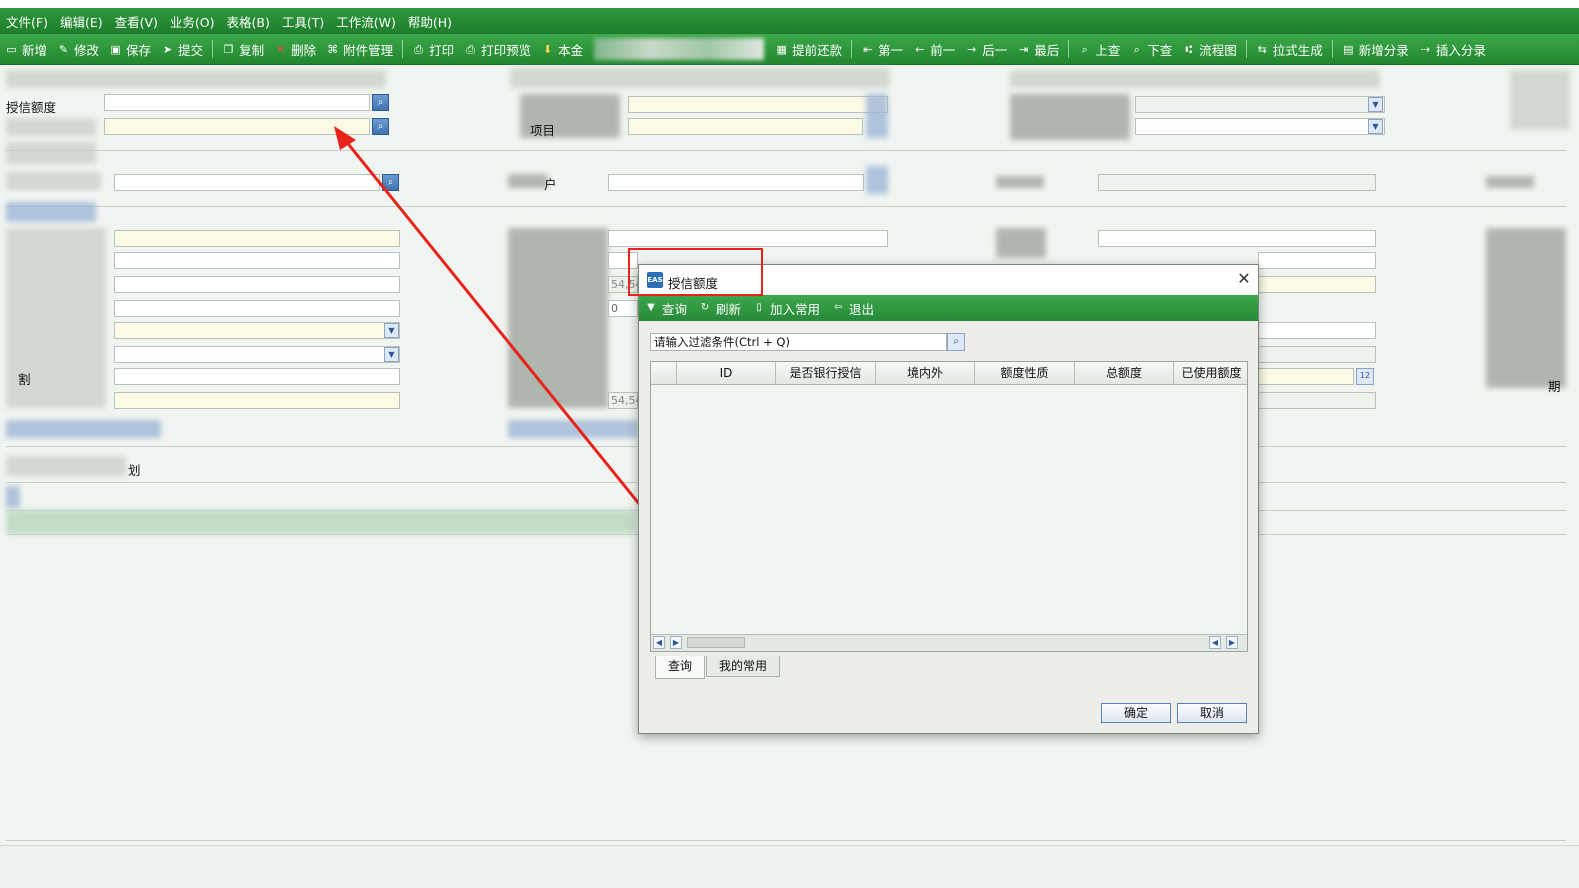 This screenshot has height=888, width=1579. Describe the element at coordinates (295, 49) in the screenshot. I see `delete-button: ✕ 删除` at that location.